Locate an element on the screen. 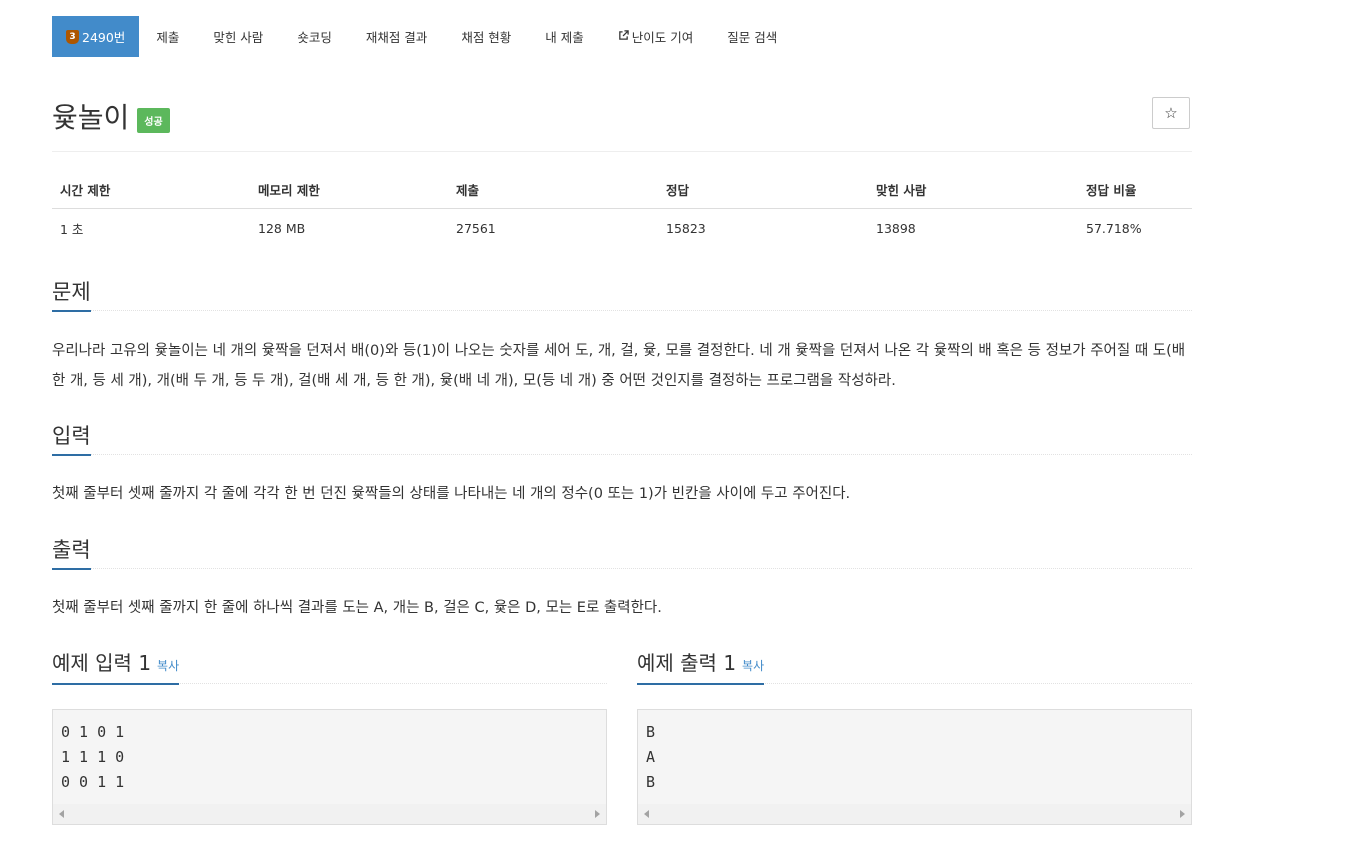 The image size is (1350, 843). value-accepted: 15823 is located at coordinates (686, 228).